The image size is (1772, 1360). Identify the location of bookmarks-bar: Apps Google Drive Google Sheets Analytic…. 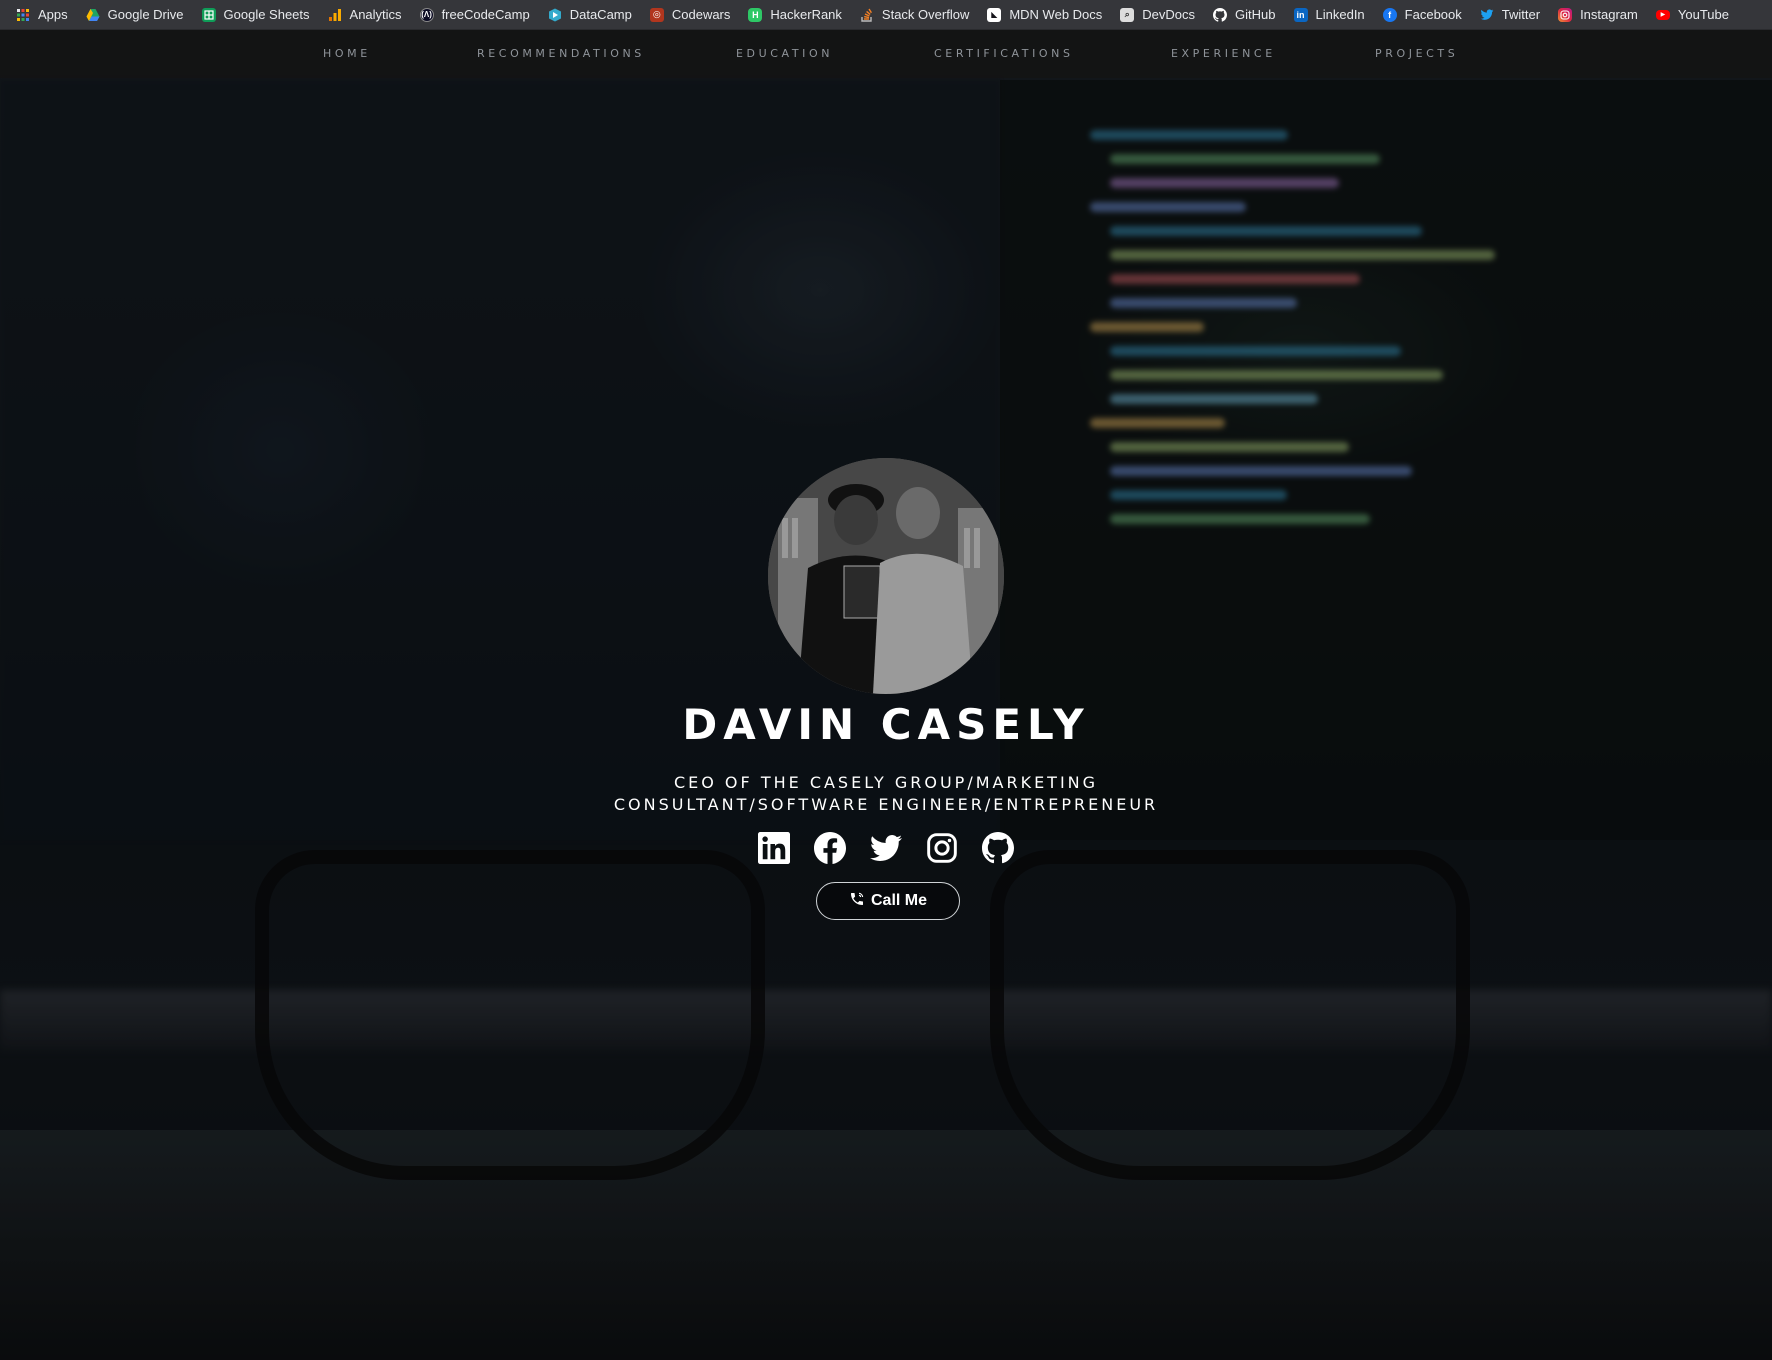
(886, 15).